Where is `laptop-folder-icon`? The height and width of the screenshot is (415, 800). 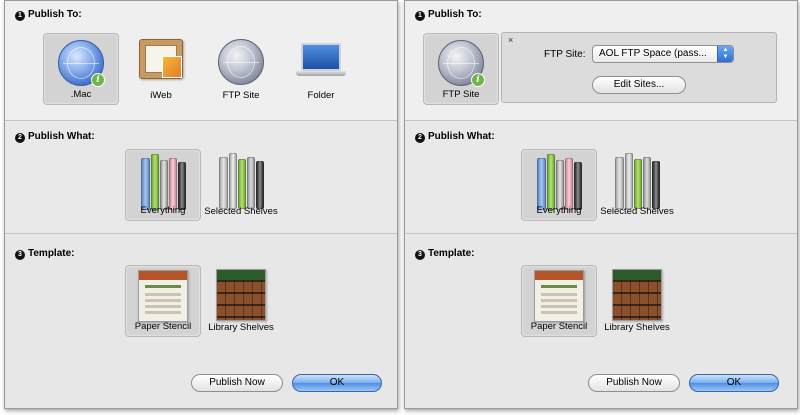 laptop-folder-icon is located at coordinates (321, 59).